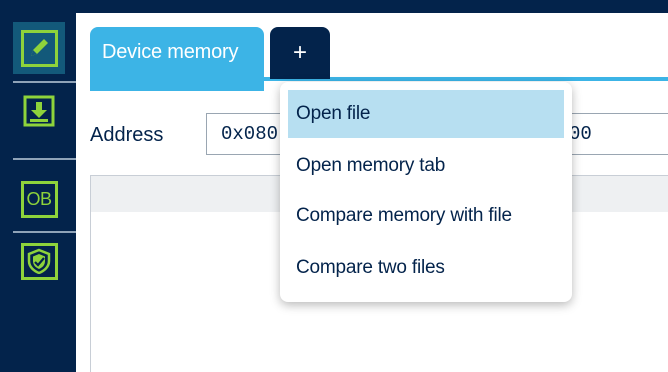 The width and height of the screenshot is (668, 372). I want to click on download-icon, so click(39, 111).